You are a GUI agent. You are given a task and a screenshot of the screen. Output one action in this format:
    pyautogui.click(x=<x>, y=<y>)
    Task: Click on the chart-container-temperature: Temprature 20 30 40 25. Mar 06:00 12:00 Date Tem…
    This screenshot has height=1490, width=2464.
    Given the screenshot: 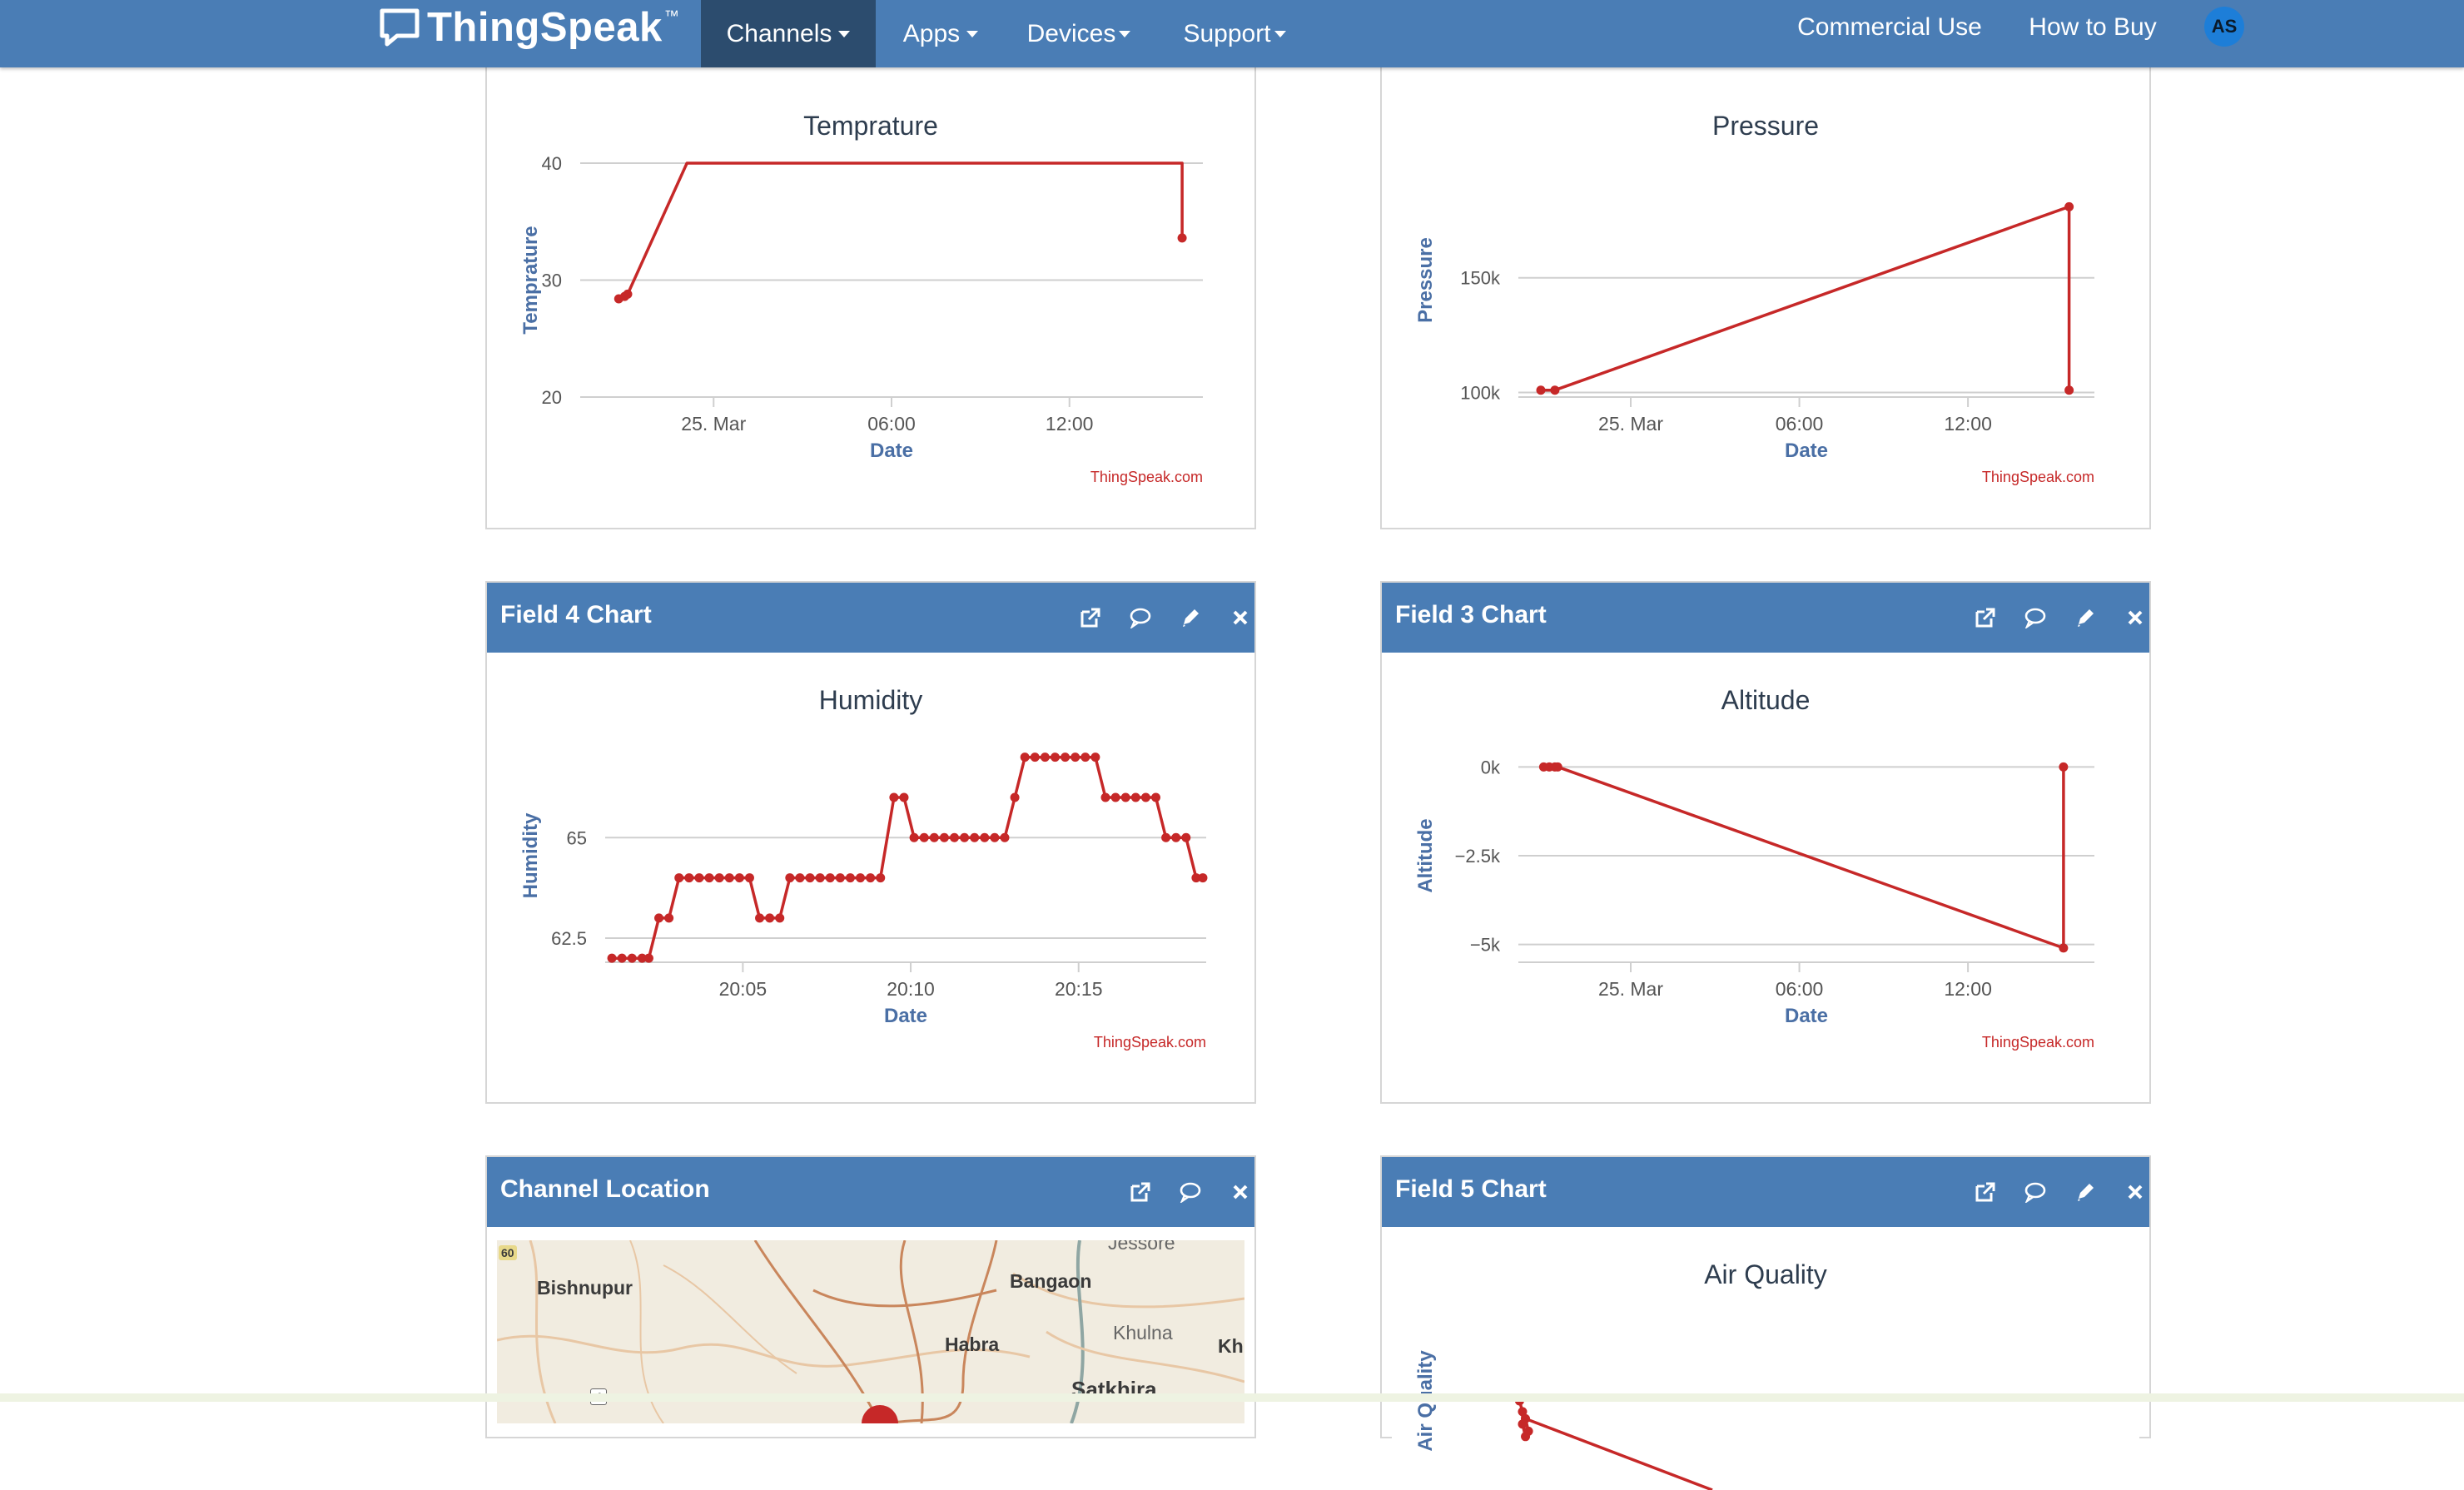 What is the action you would take?
    pyautogui.click(x=870, y=307)
    